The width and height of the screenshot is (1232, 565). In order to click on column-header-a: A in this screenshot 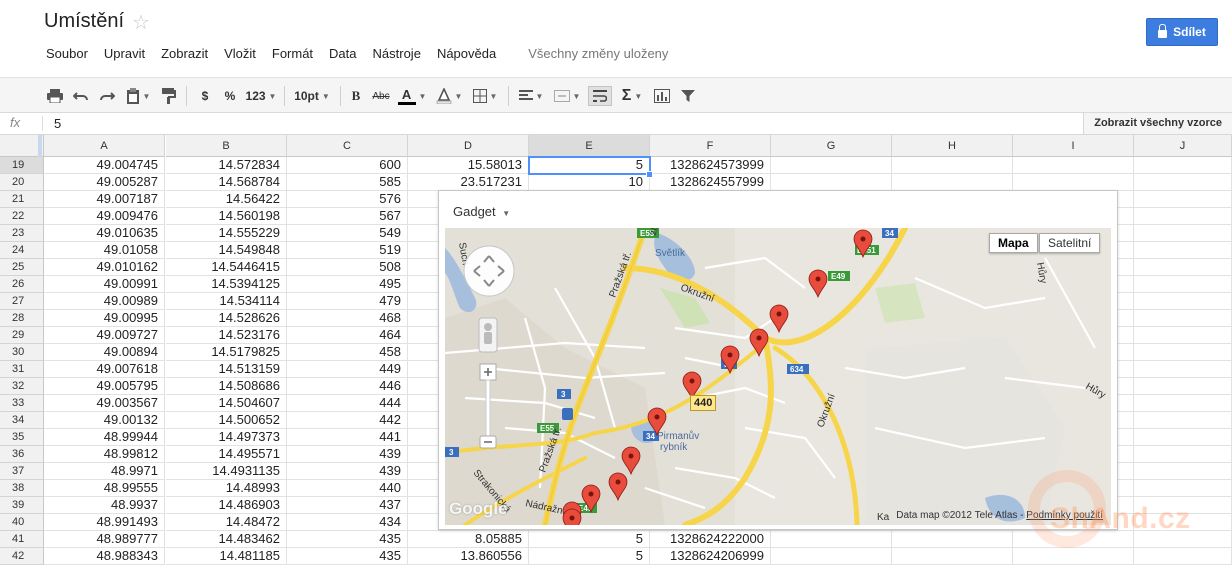, I will do `click(104, 146)`.